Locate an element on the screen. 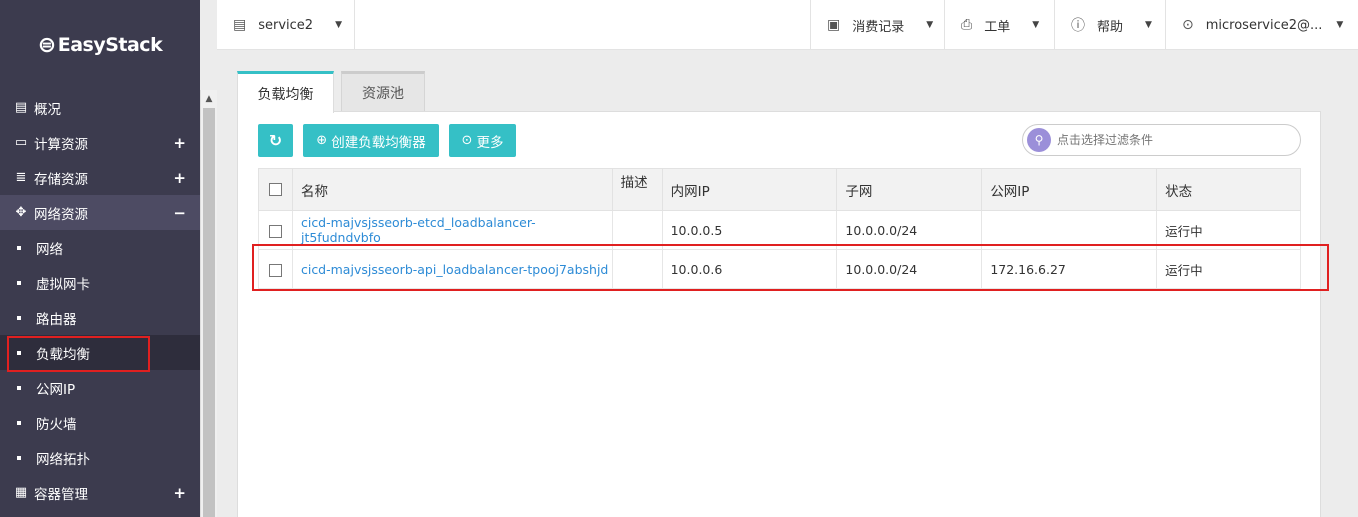 The image size is (1358, 517). more-label: 更多 is located at coordinates (490, 142).